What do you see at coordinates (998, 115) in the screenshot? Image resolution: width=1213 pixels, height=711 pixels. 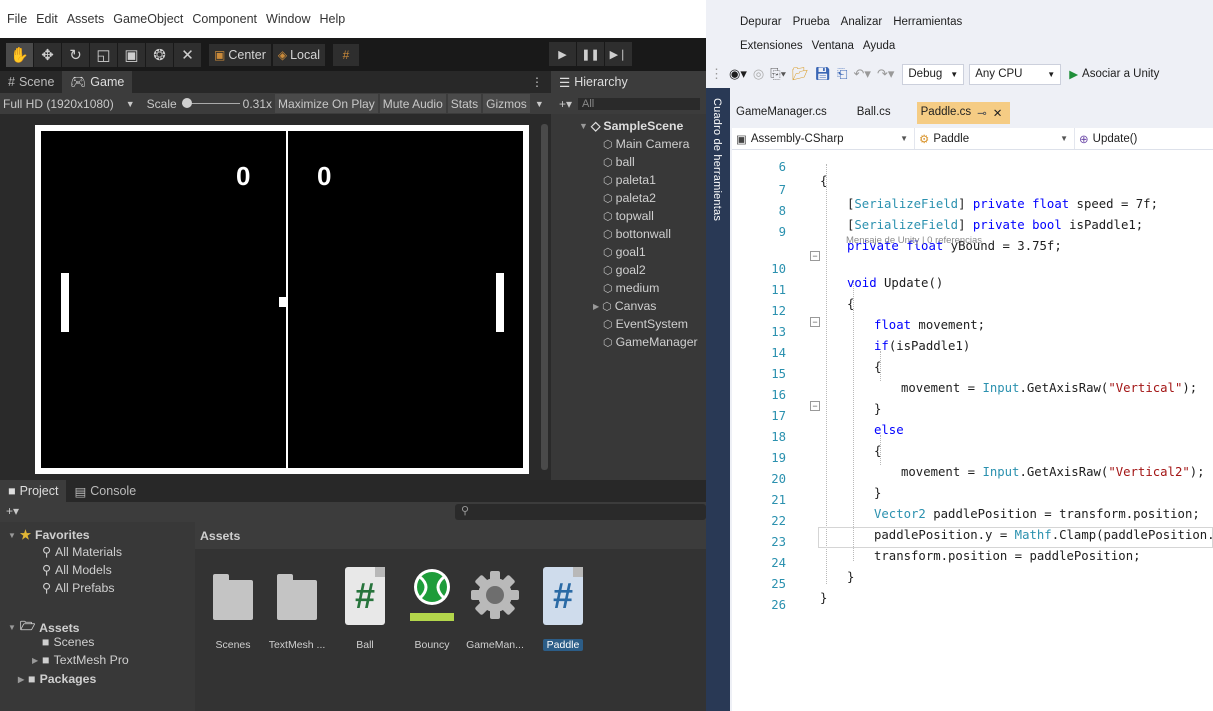 I see `close-icon: ✕` at bounding box center [998, 115].